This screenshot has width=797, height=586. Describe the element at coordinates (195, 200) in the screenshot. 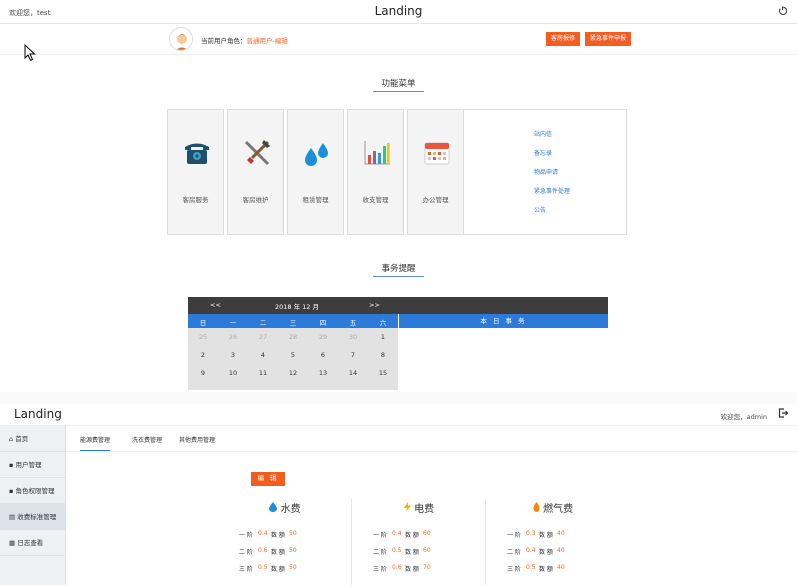

I see `tile-label: 客房服务` at that location.